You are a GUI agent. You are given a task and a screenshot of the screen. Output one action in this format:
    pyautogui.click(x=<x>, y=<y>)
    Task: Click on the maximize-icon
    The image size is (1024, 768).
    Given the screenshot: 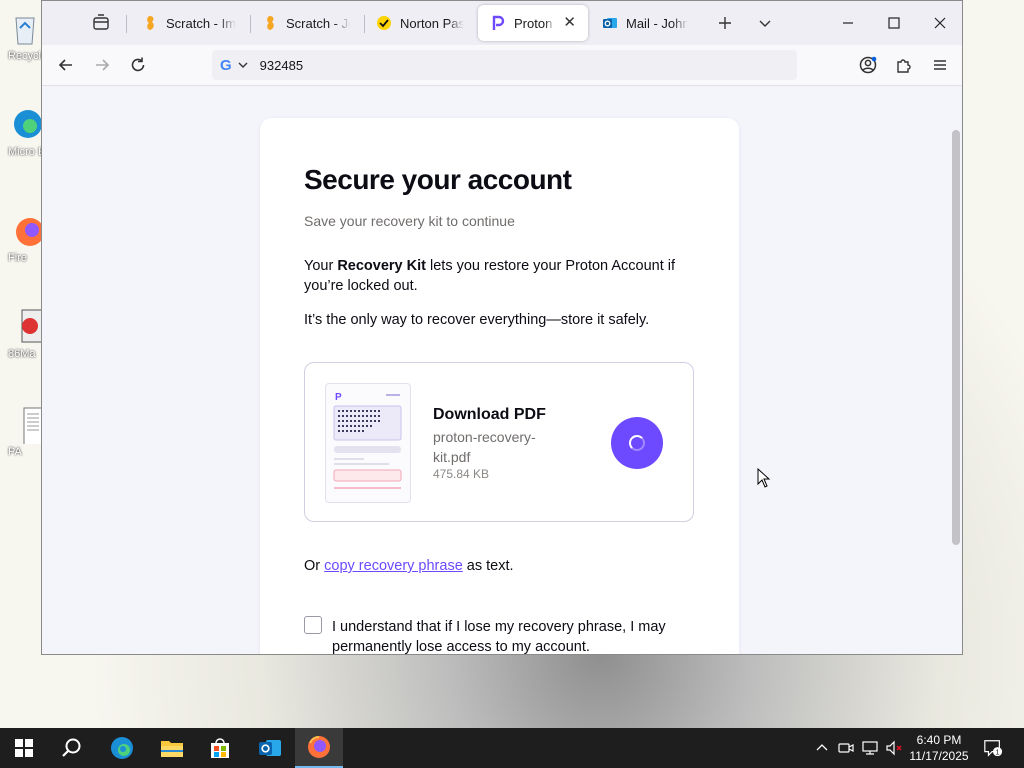 What is the action you would take?
    pyautogui.click(x=894, y=23)
    